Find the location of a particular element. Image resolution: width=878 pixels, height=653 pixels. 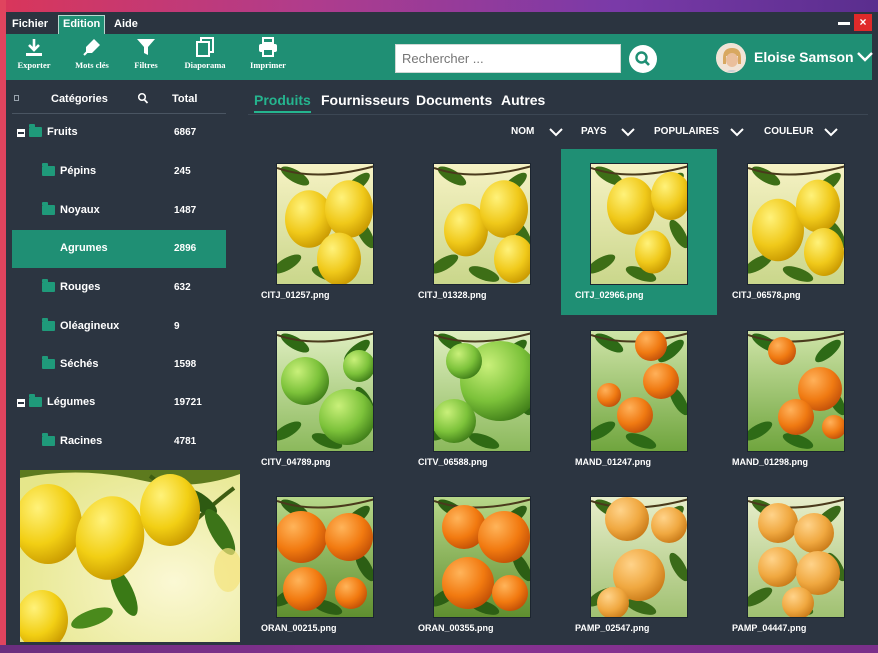

category-item: Légumes 19721 is located at coordinates (119, 403).